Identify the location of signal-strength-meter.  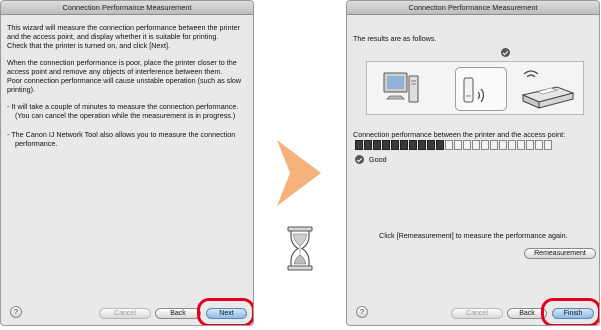
(453, 145).